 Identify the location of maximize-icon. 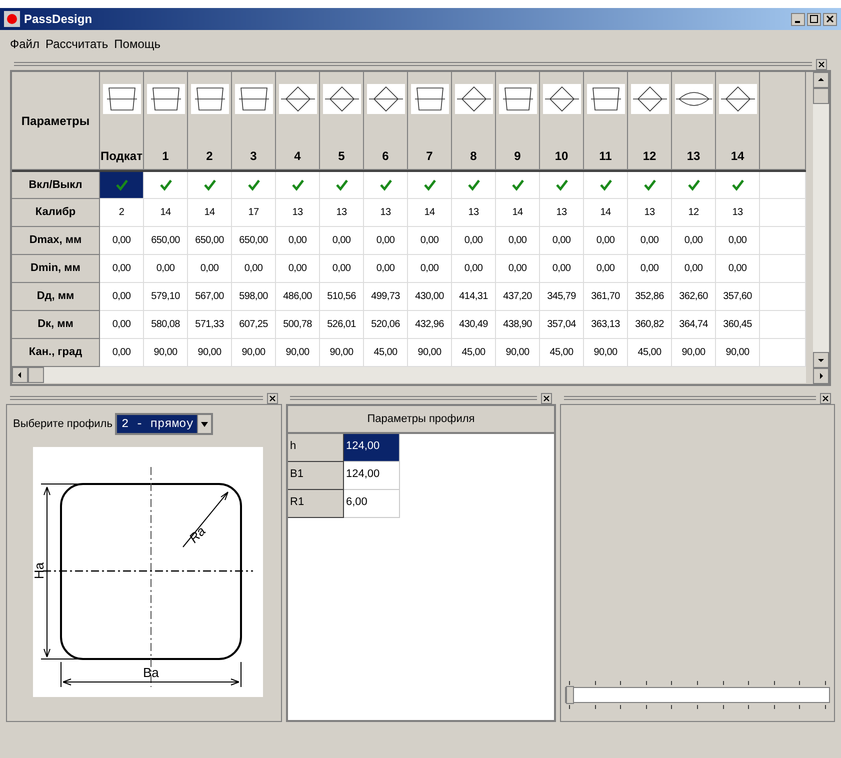
(814, 19).